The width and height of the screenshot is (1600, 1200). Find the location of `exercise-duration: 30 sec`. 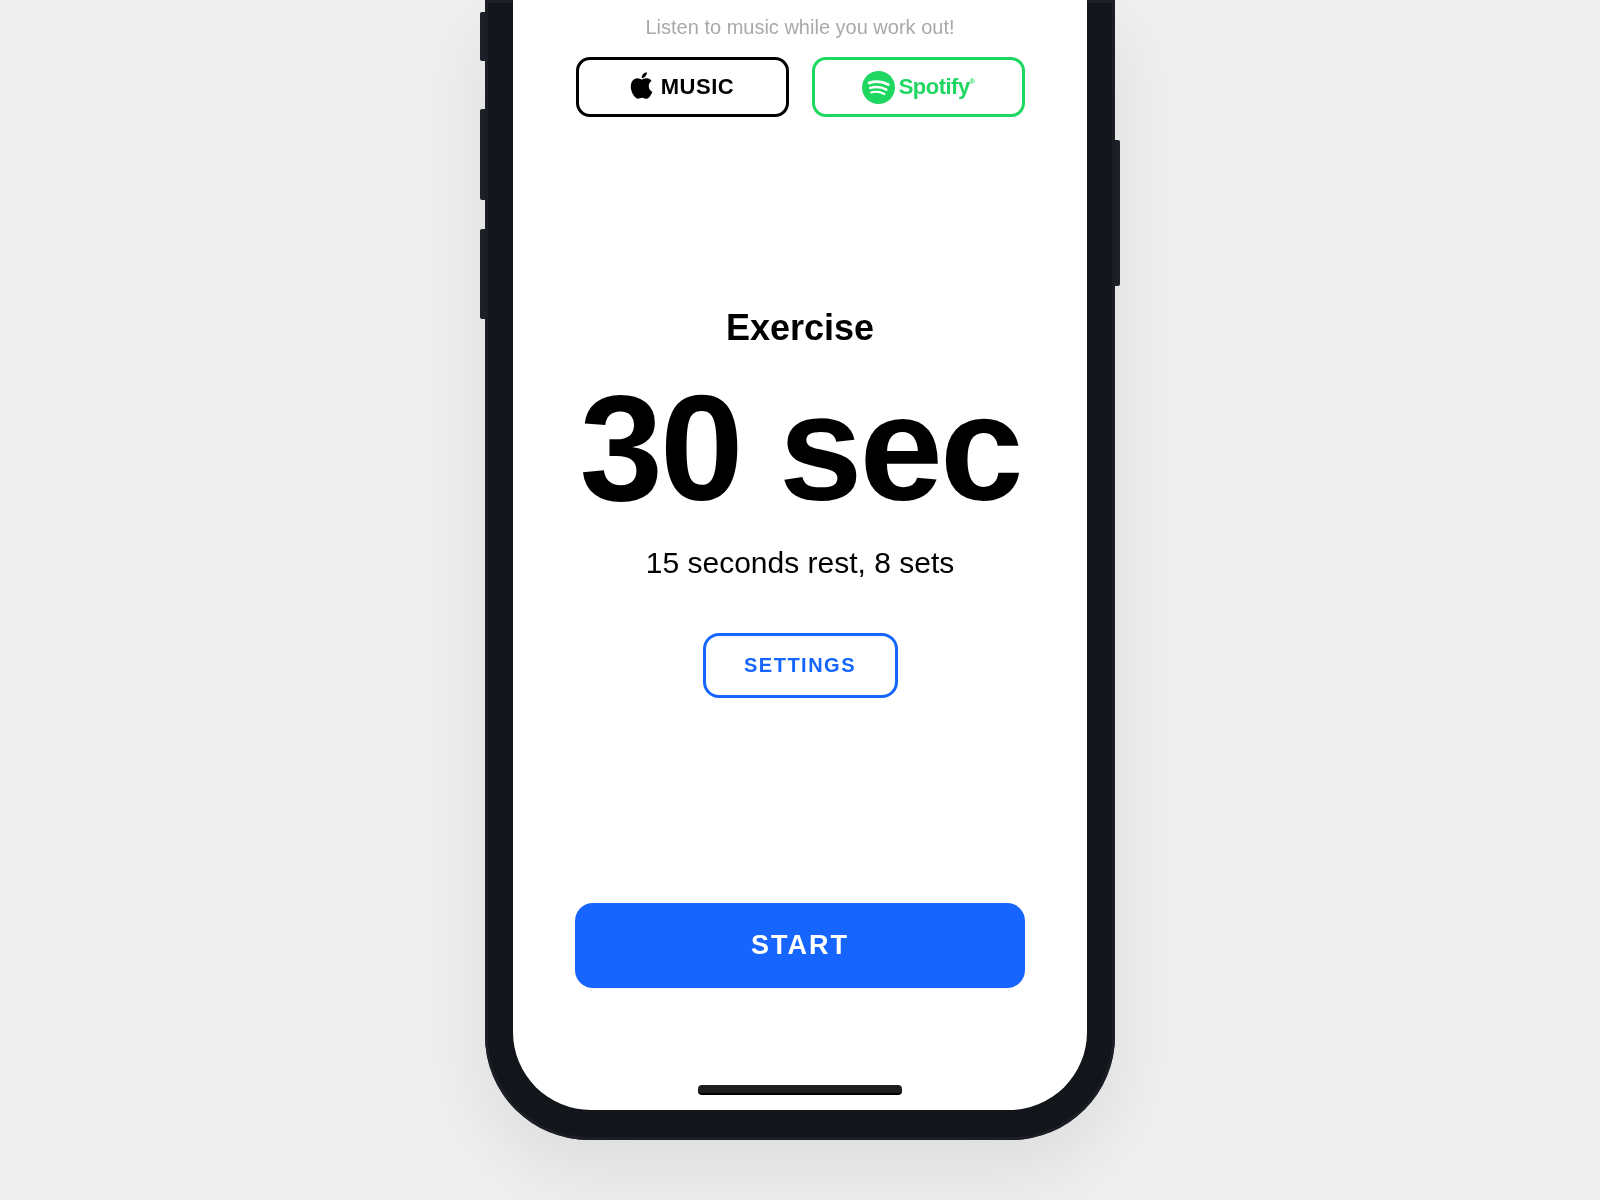

exercise-duration: 30 sec is located at coordinates (800, 448).